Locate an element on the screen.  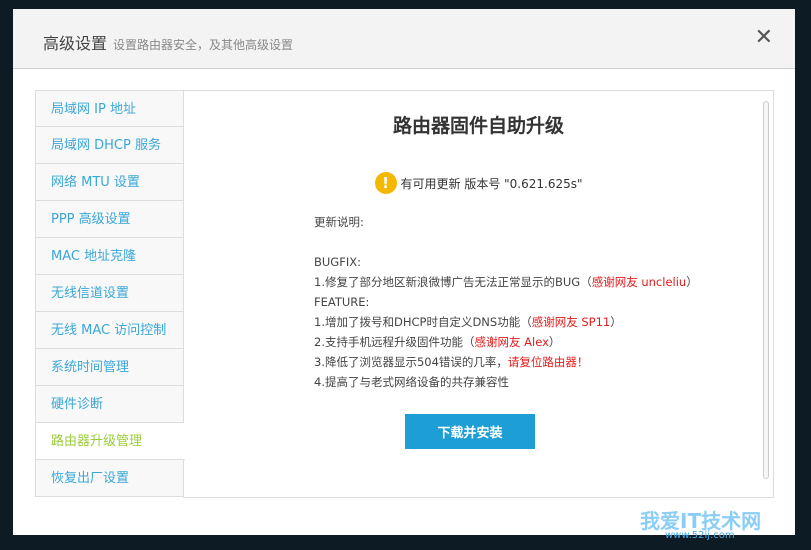
title-text: 高级设置 is located at coordinates (75, 43).